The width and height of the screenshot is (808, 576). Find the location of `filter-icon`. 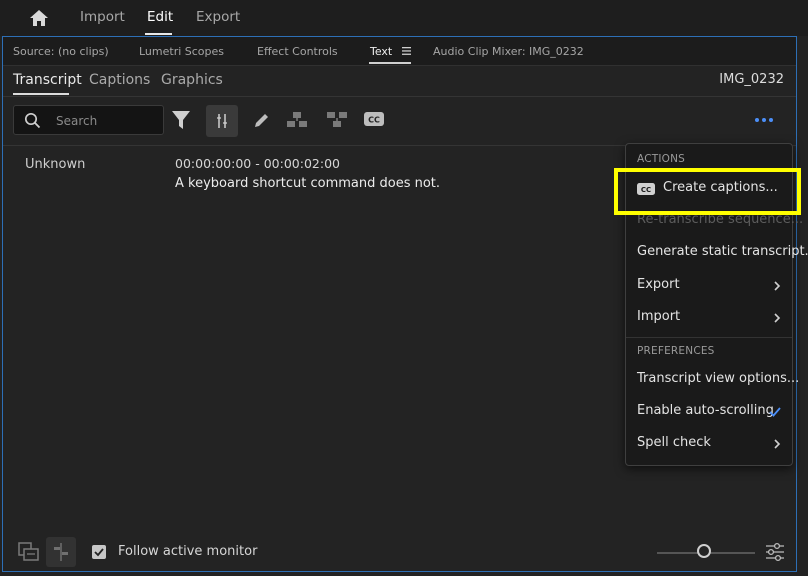

filter-icon is located at coordinates (181, 120).